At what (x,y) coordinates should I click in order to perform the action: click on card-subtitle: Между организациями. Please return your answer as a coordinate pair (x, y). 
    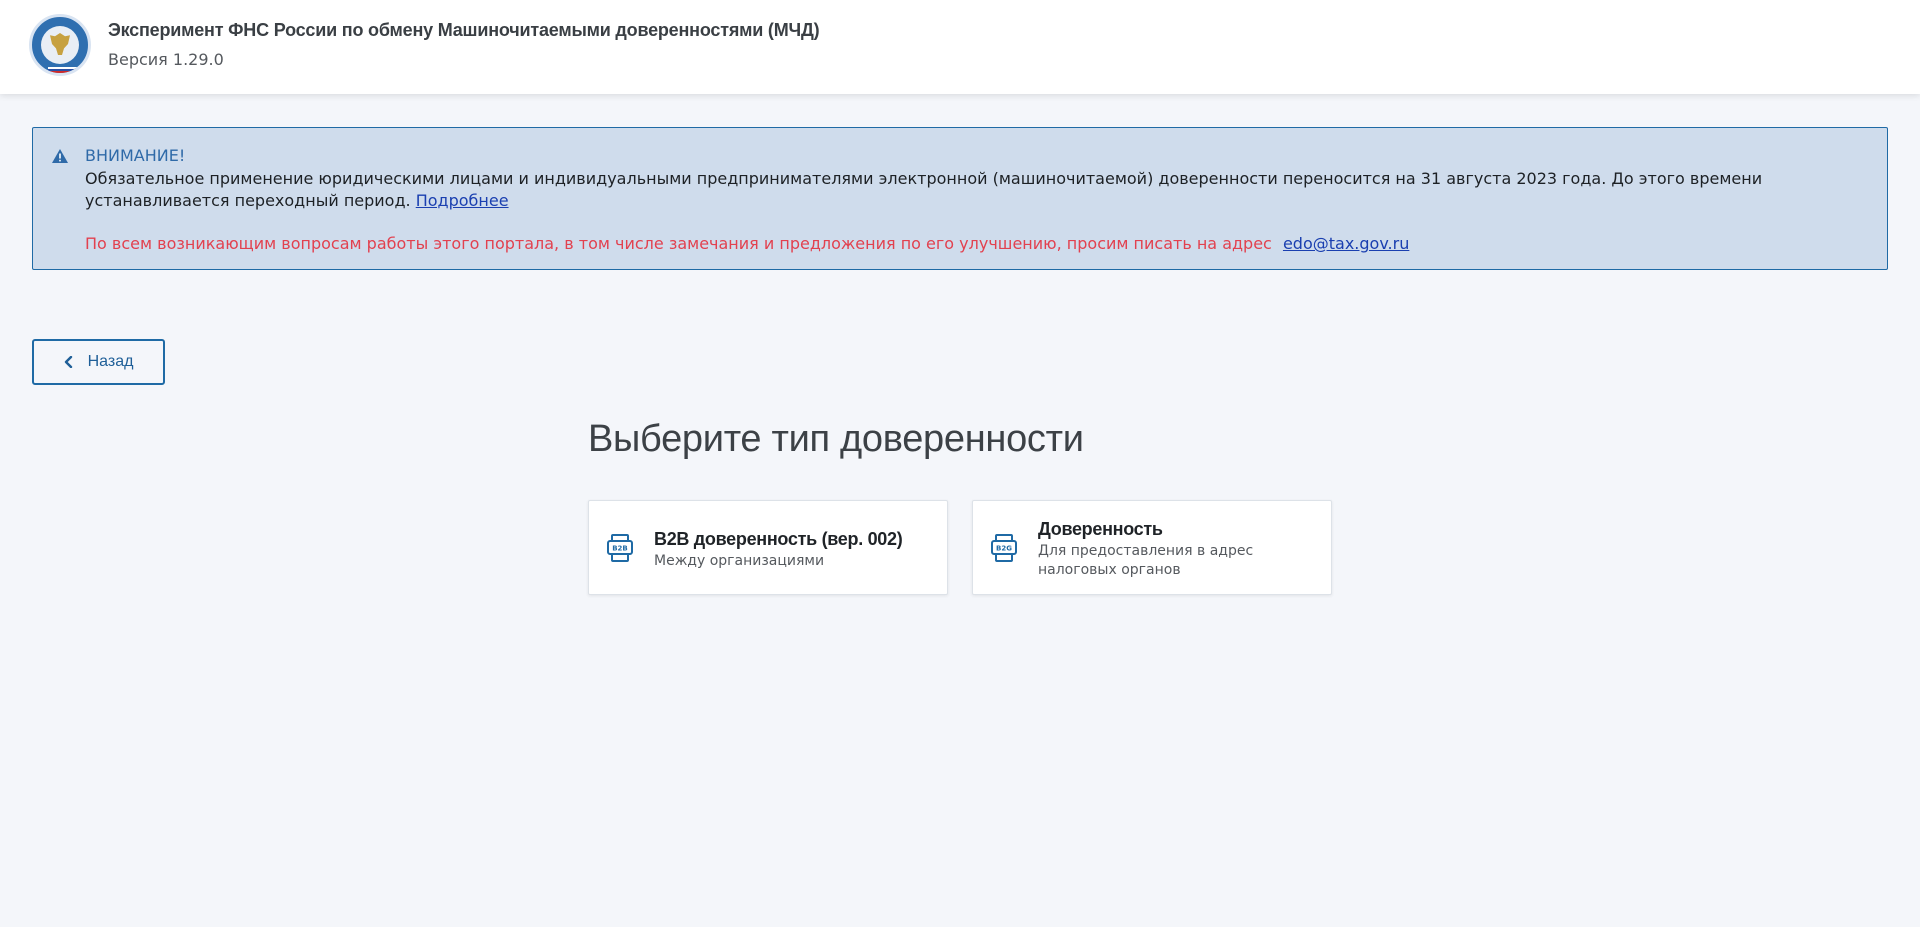
    Looking at the image, I should click on (739, 561).